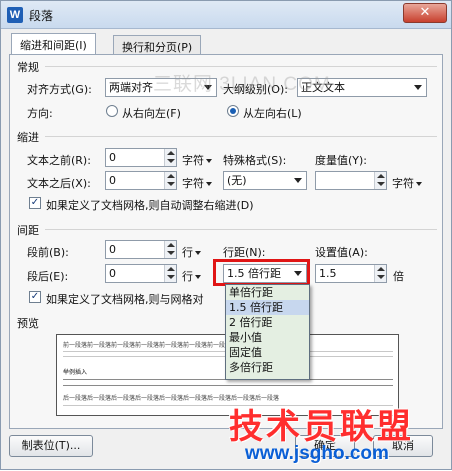  What do you see at coordinates (193, 183) in the screenshot?
I see `indent-after-unit-label: 字符` at bounding box center [193, 183].